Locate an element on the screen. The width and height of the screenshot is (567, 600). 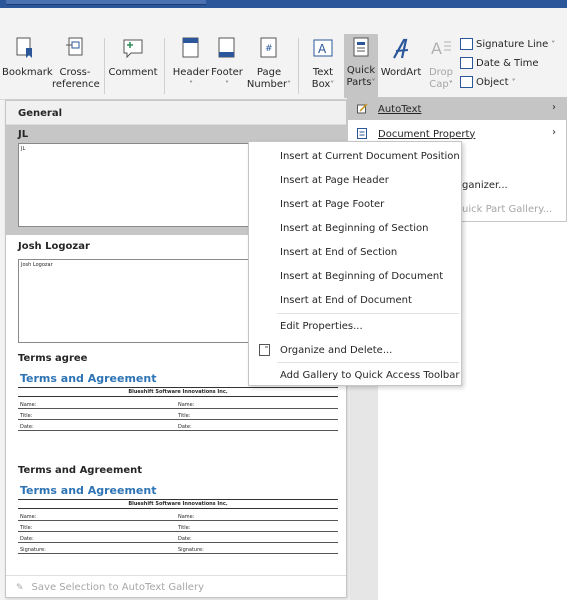
insert-beginning-section-item: Insert at Beginning of Section is located at coordinates (355, 228).